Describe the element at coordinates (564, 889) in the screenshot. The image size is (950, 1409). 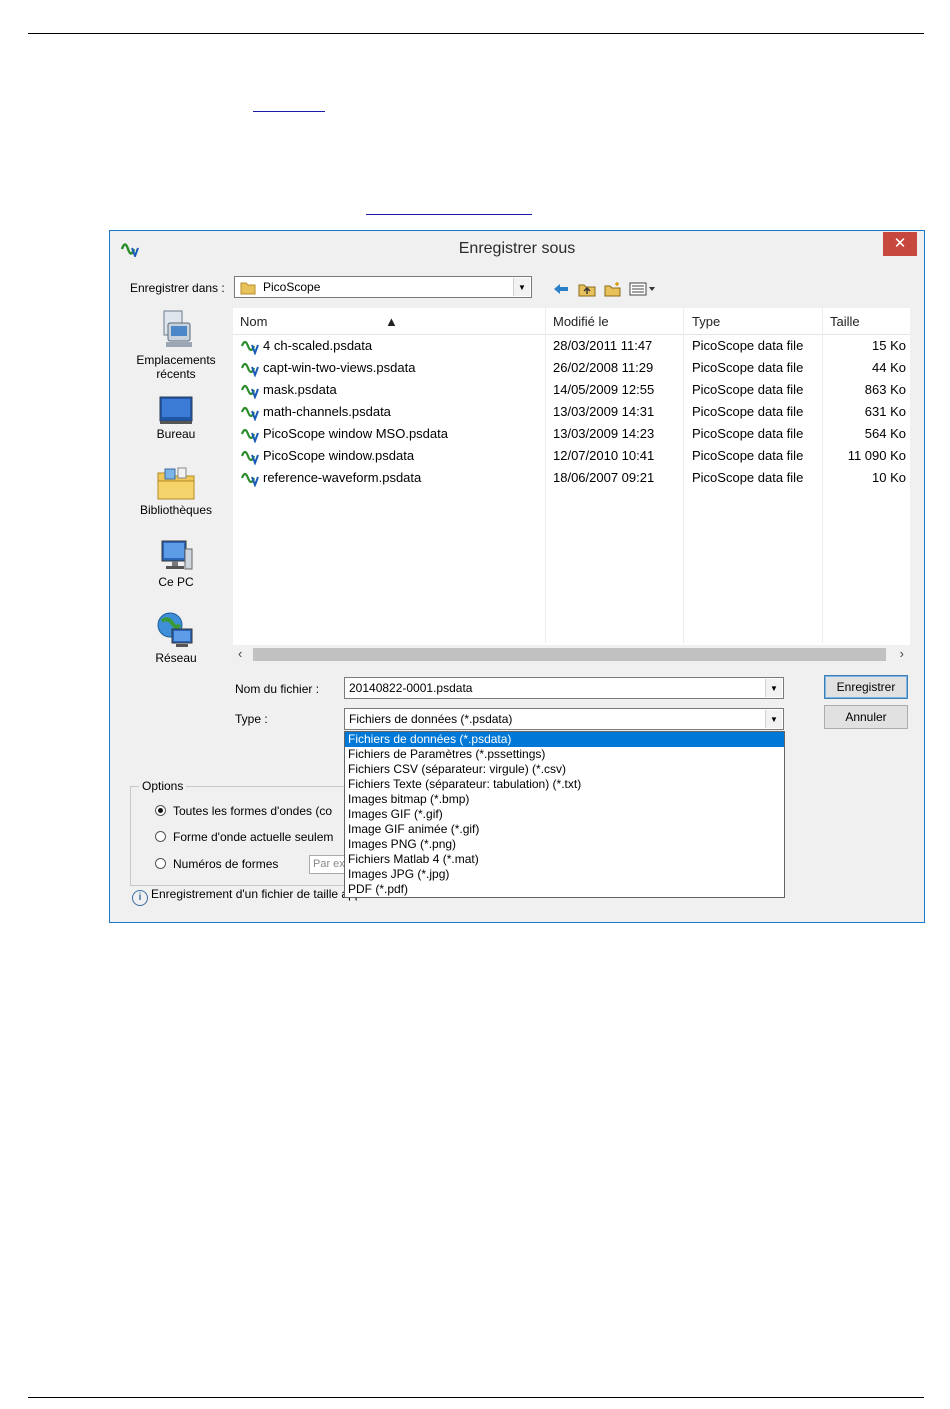
I see `type-option: PDF (*.pdf)` at that location.